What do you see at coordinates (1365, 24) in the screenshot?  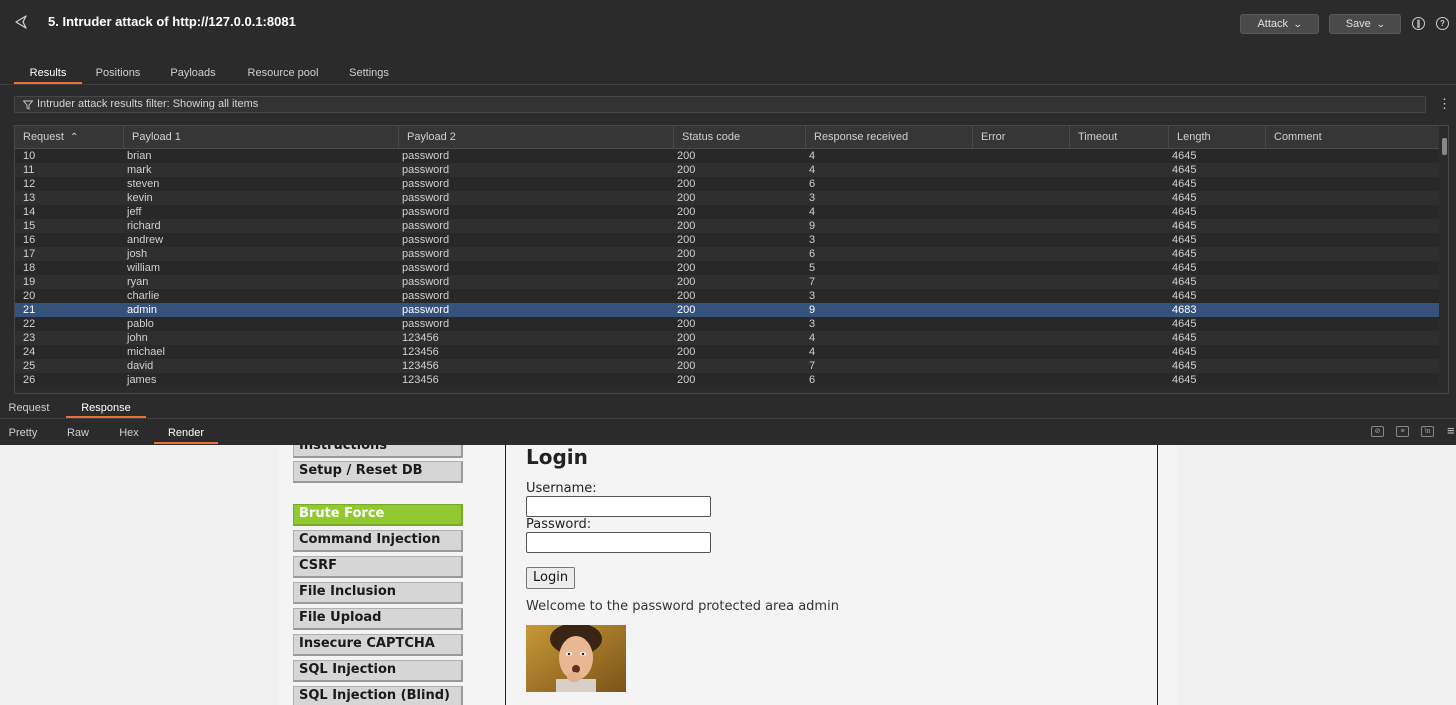 I see `save-button: Save ⌄` at bounding box center [1365, 24].